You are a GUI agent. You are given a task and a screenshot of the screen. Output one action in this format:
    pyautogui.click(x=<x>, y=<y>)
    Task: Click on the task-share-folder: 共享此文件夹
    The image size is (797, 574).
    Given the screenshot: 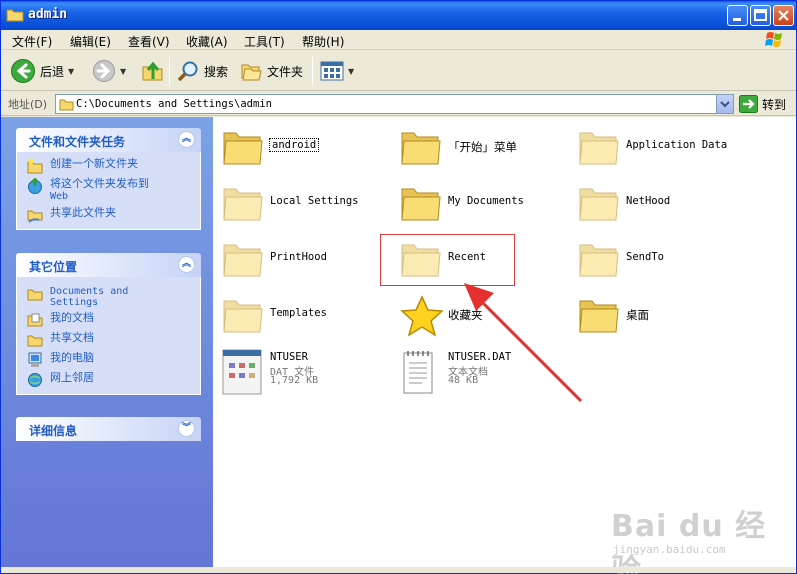 What is the action you would take?
    pyautogui.click(x=109, y=215)
    